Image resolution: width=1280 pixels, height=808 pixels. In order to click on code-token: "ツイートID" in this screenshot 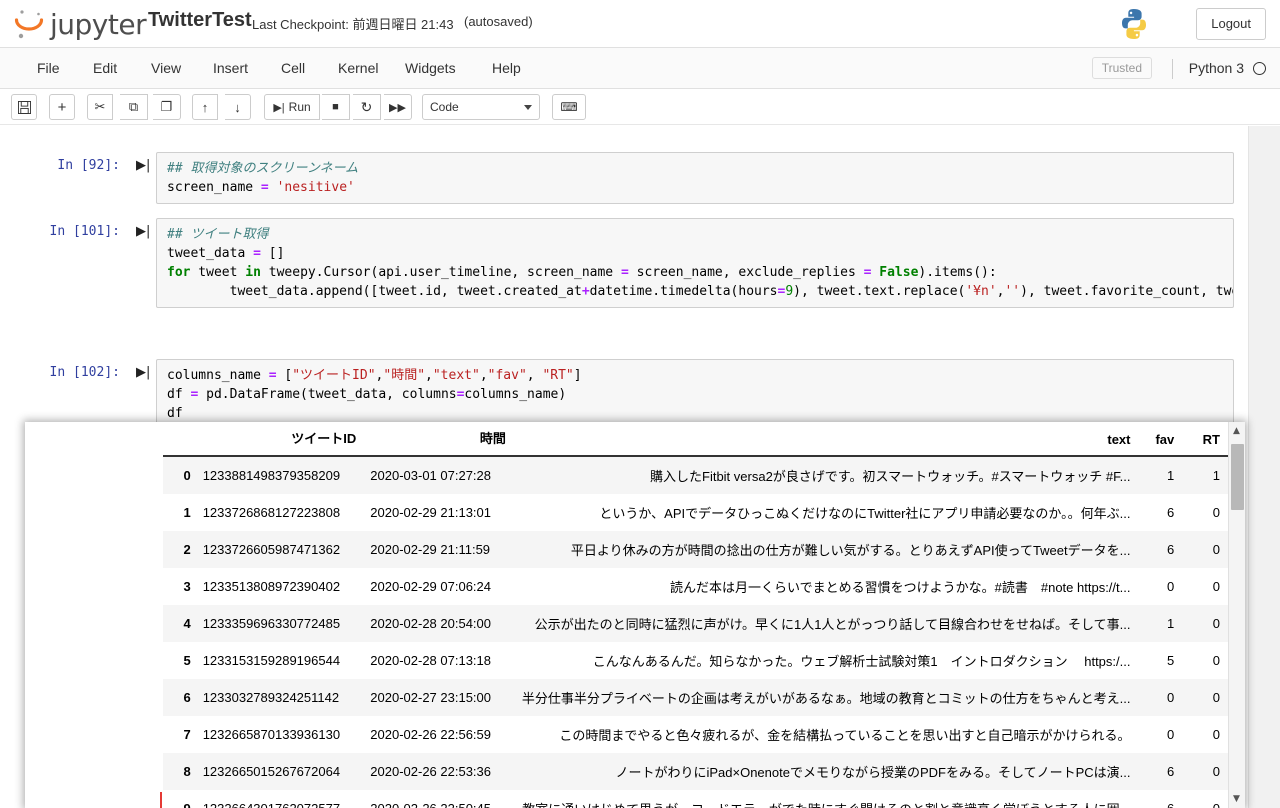, I will do `click(334, 375)`.